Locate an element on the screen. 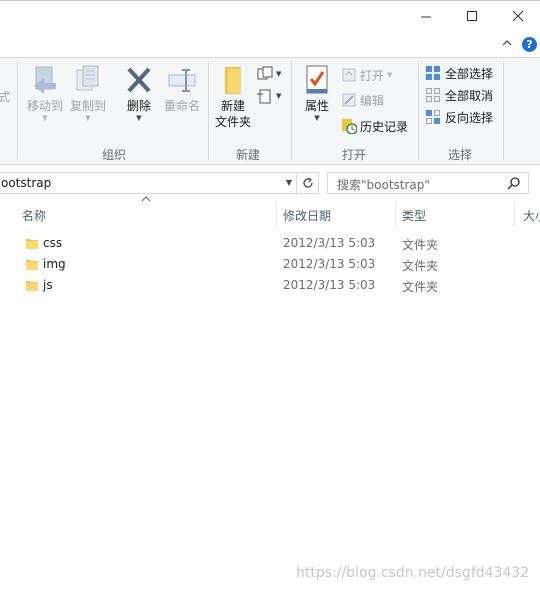 This screenshot has width=540, height=592. select-none-label: 全部取消 is located at coordinates (469, 95).